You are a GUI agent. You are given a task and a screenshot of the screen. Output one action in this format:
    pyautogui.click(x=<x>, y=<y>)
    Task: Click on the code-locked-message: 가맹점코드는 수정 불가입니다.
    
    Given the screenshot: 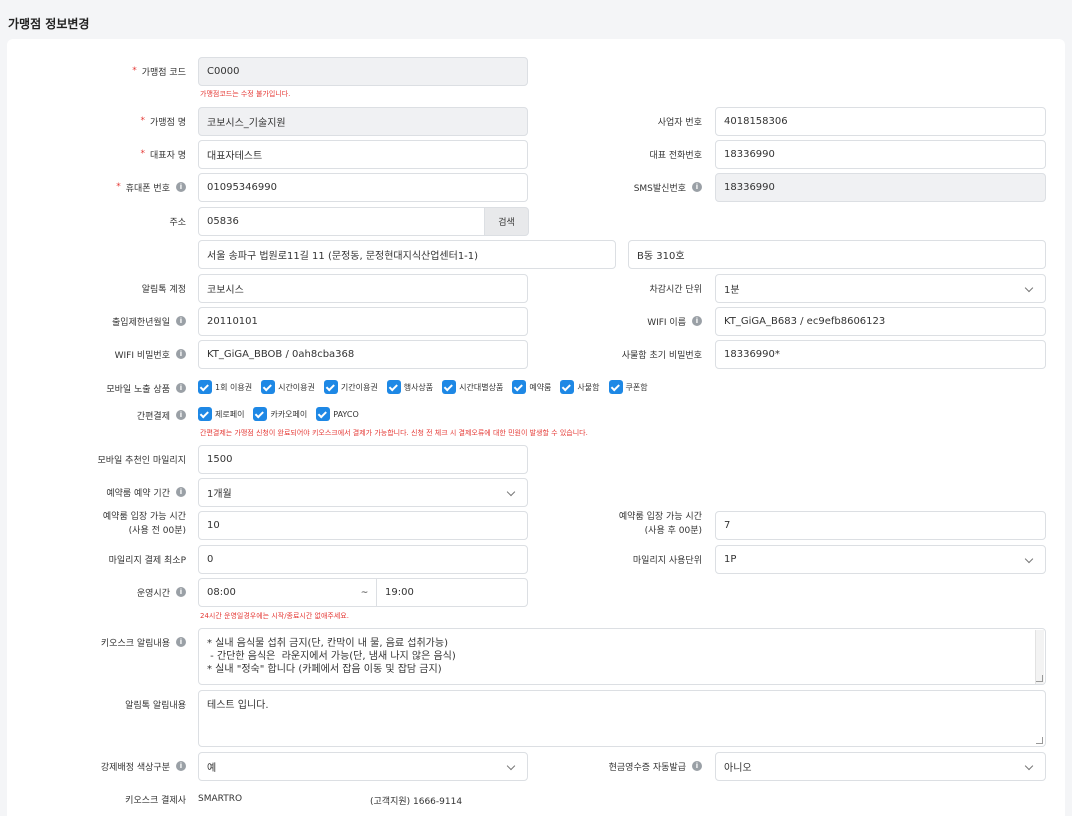 What is the action you would take?
    pyautogui.click(x=245, y=94)
    